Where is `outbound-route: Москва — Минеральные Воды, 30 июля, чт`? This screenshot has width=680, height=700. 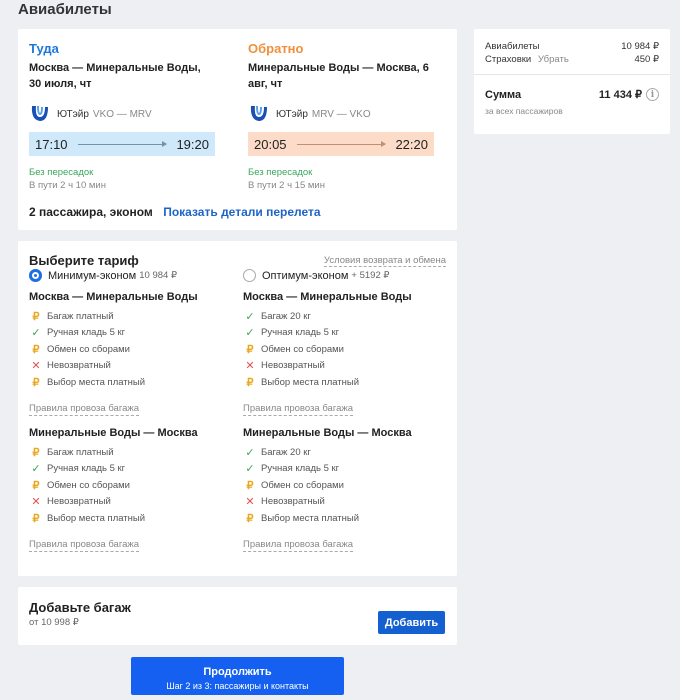
outbound-route: Москва — Минеральные Воды, 30 июля, чт is located at coordinates (115, 76).